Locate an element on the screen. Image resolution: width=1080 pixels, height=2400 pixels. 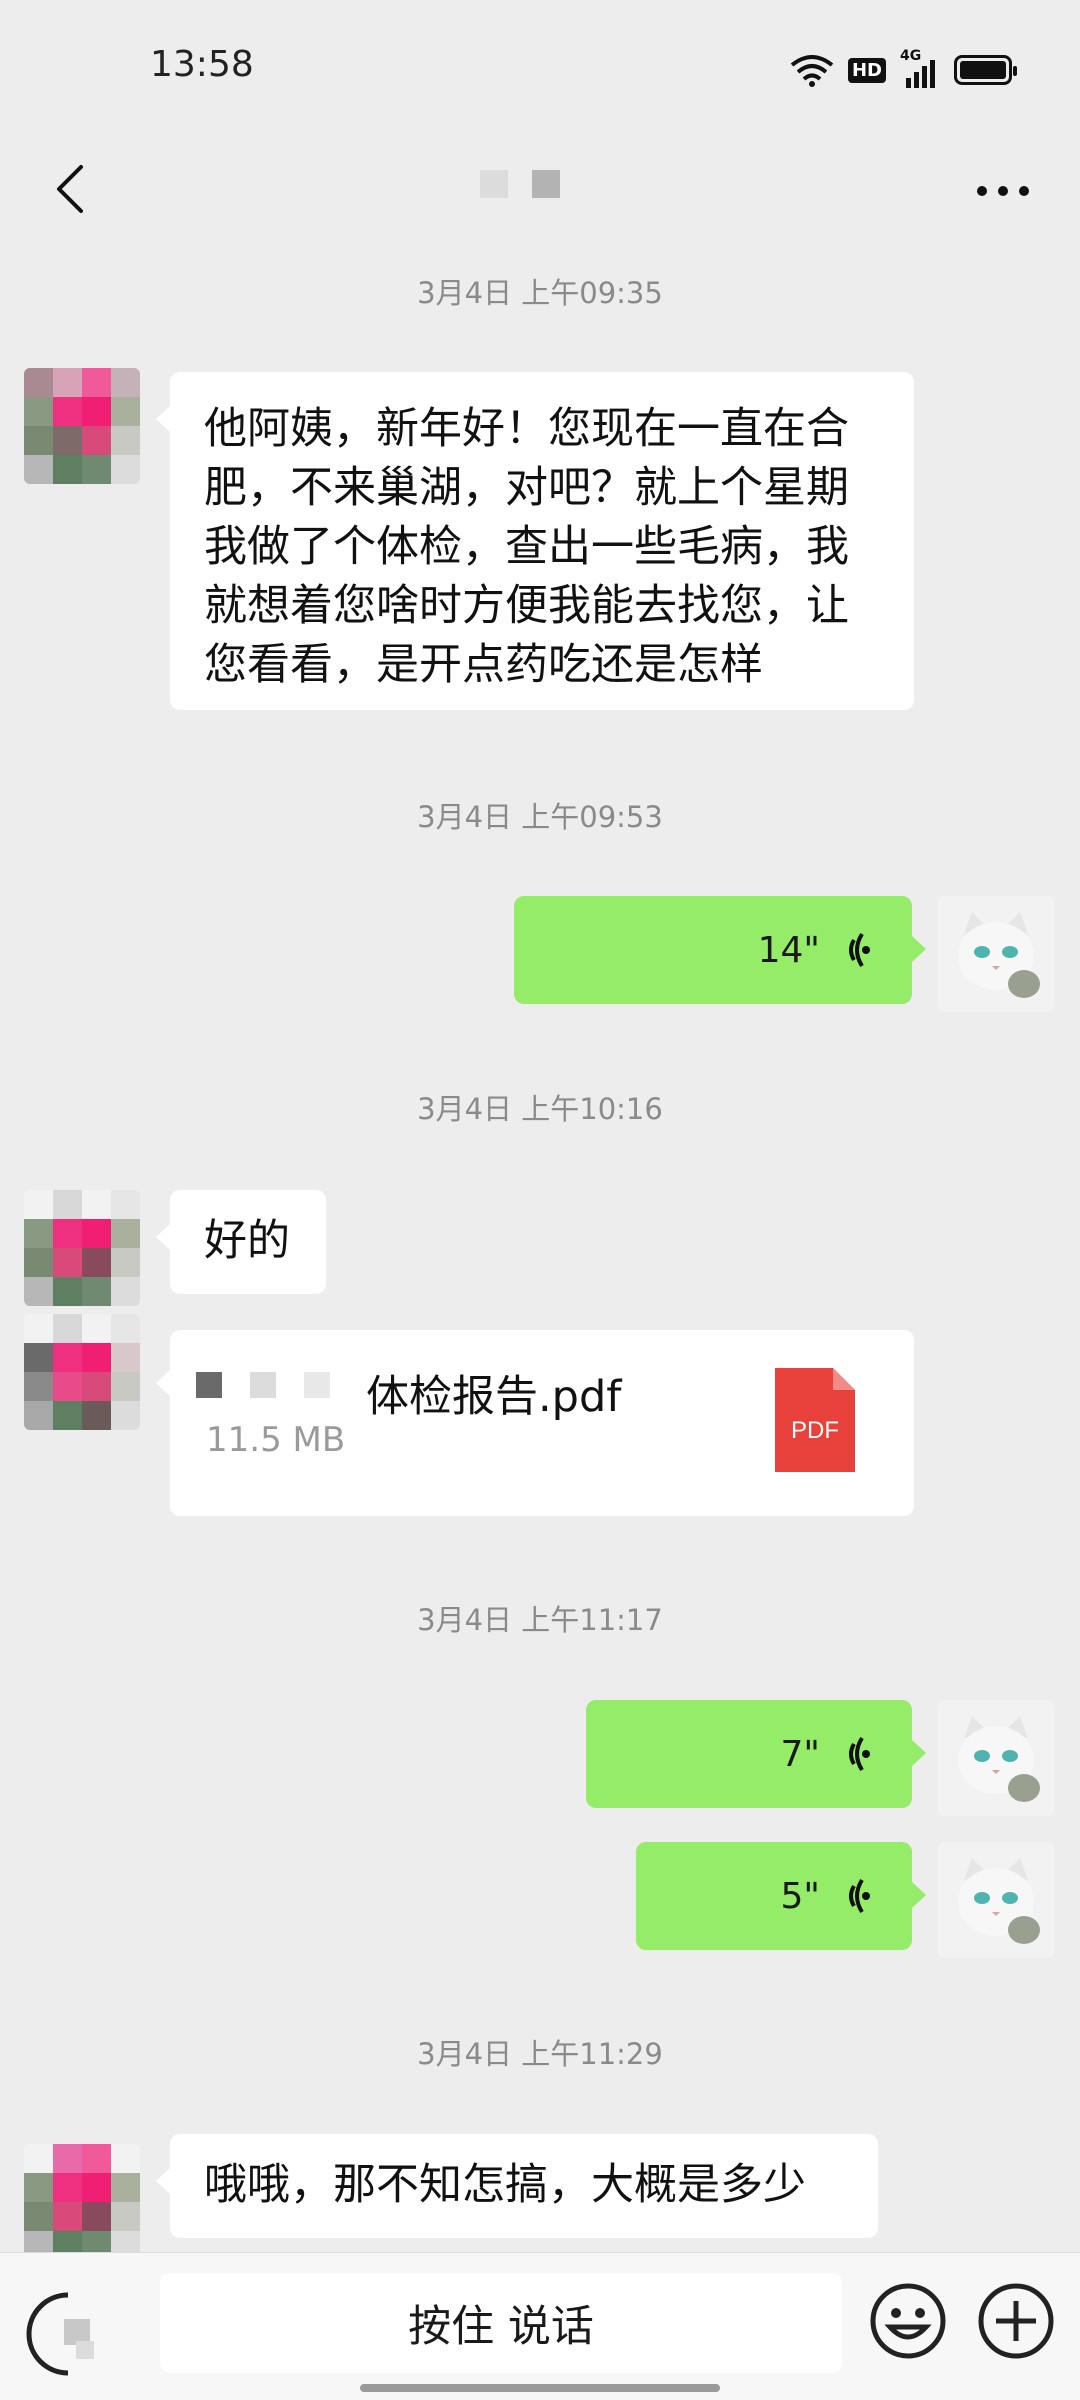
file-message-card: 体检报告.pdf 11.5 MB PDF is located at coordinates (535, 1423).